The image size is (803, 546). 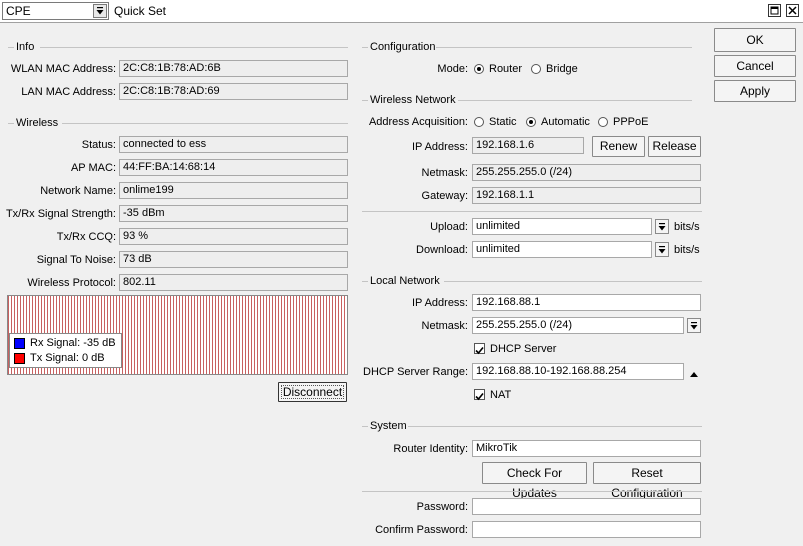 I want to click on rx-legend-text: Rx Signal: -35 dB, so click(x=73, y=343).